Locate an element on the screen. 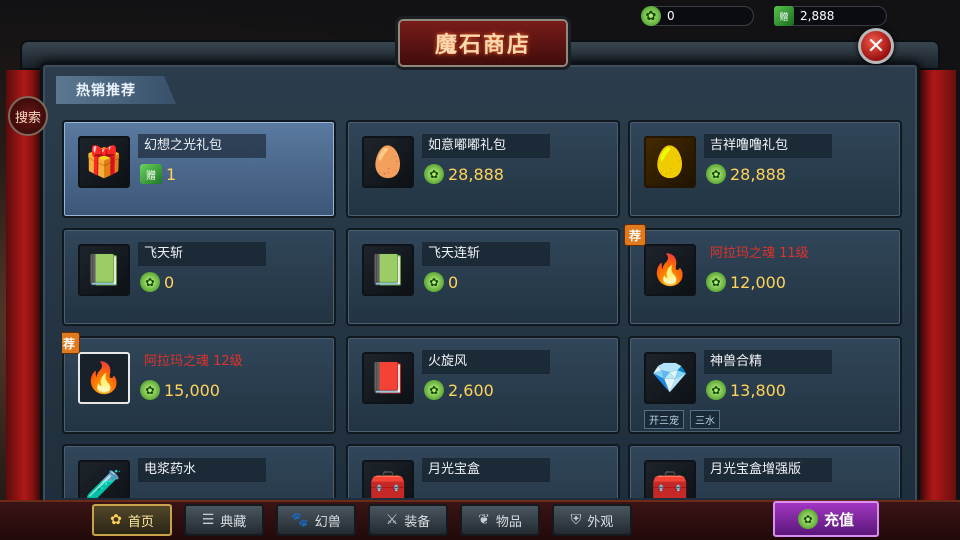 This screenshot has width=960, height=540. tab-beast: 🐾 幻兽 is located at coordinates (316, 520).